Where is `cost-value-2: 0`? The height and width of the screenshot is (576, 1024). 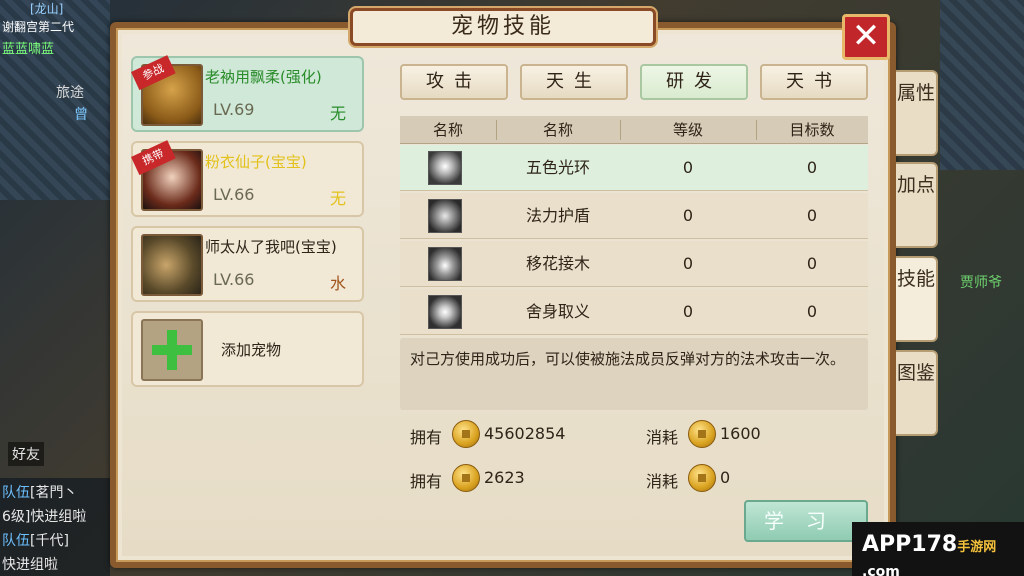 cost-value-2: 0 is located at coordinates (725, 477).